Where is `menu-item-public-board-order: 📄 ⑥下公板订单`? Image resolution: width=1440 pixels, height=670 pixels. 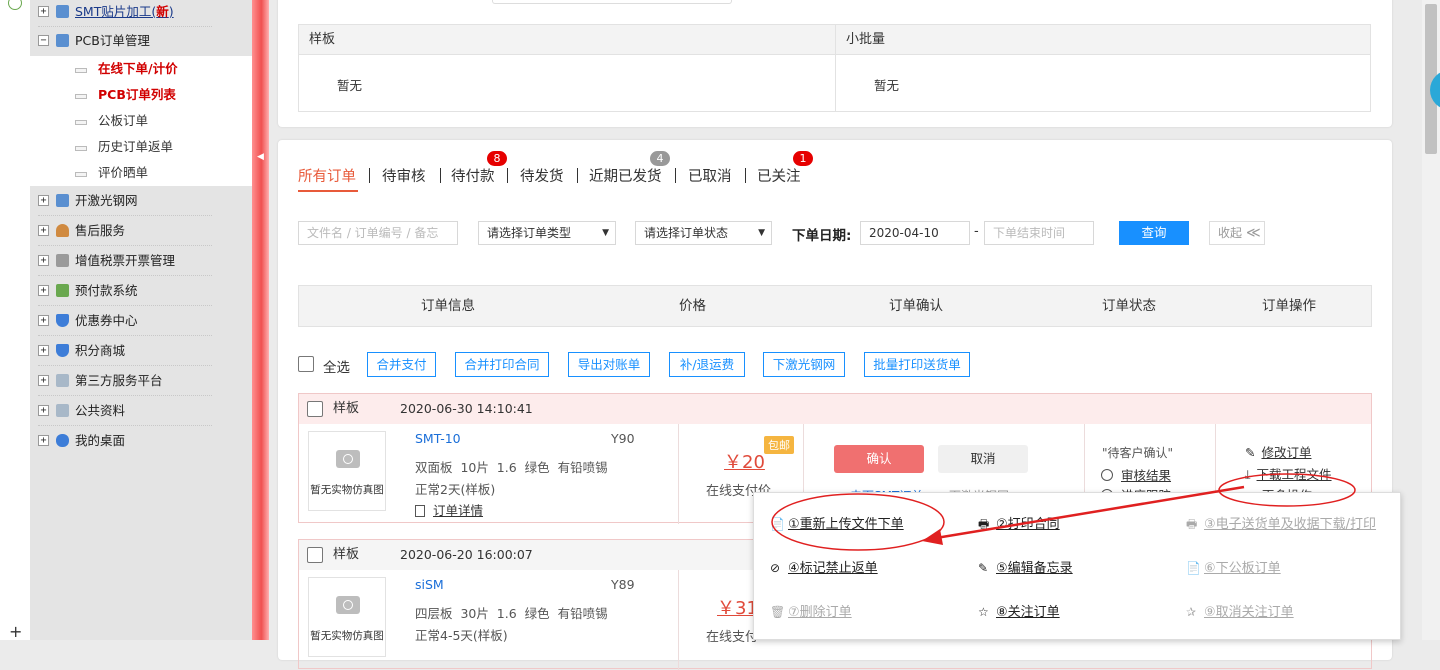 menu-item-public-board-order: 📄 ⑥下公板订单 is located at coordinates (1233, 566).